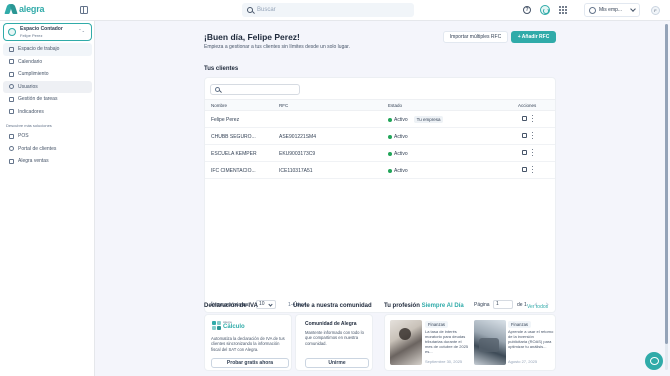  What do you see at coordinates (331, 324) in the screenshot?
I see `community-heading: Comunidad de Alegra` at bounding box center [331, 324].